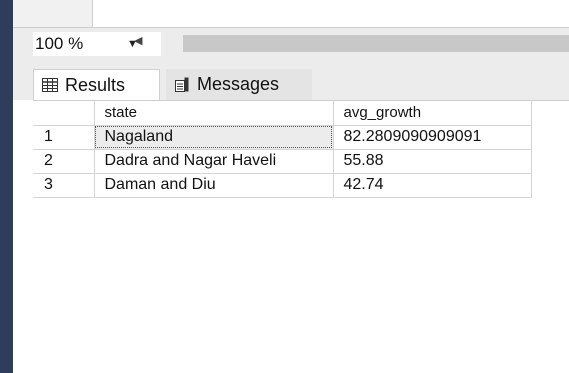 Image resolution: width=569 pixels, height=373 pixels. What do you see at coordinates (376, 43) in the screenshot?
I see `horizontal-scrollbar` at bounding box center [376, 43].